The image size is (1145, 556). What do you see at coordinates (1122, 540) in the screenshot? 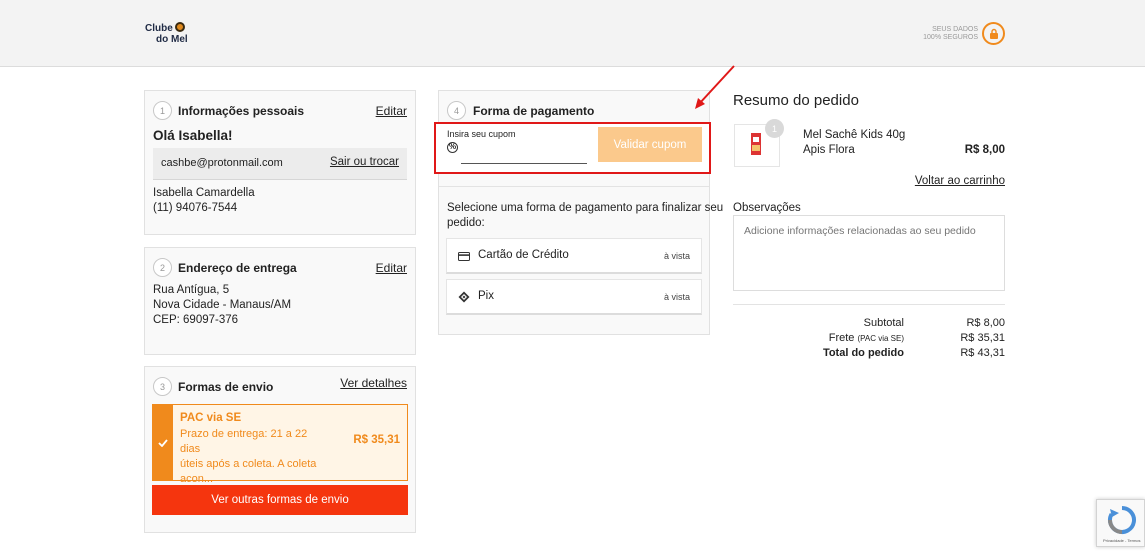
I see `recaptcha-text: Privacidade - Termos` at bounding box center [1122, 540].